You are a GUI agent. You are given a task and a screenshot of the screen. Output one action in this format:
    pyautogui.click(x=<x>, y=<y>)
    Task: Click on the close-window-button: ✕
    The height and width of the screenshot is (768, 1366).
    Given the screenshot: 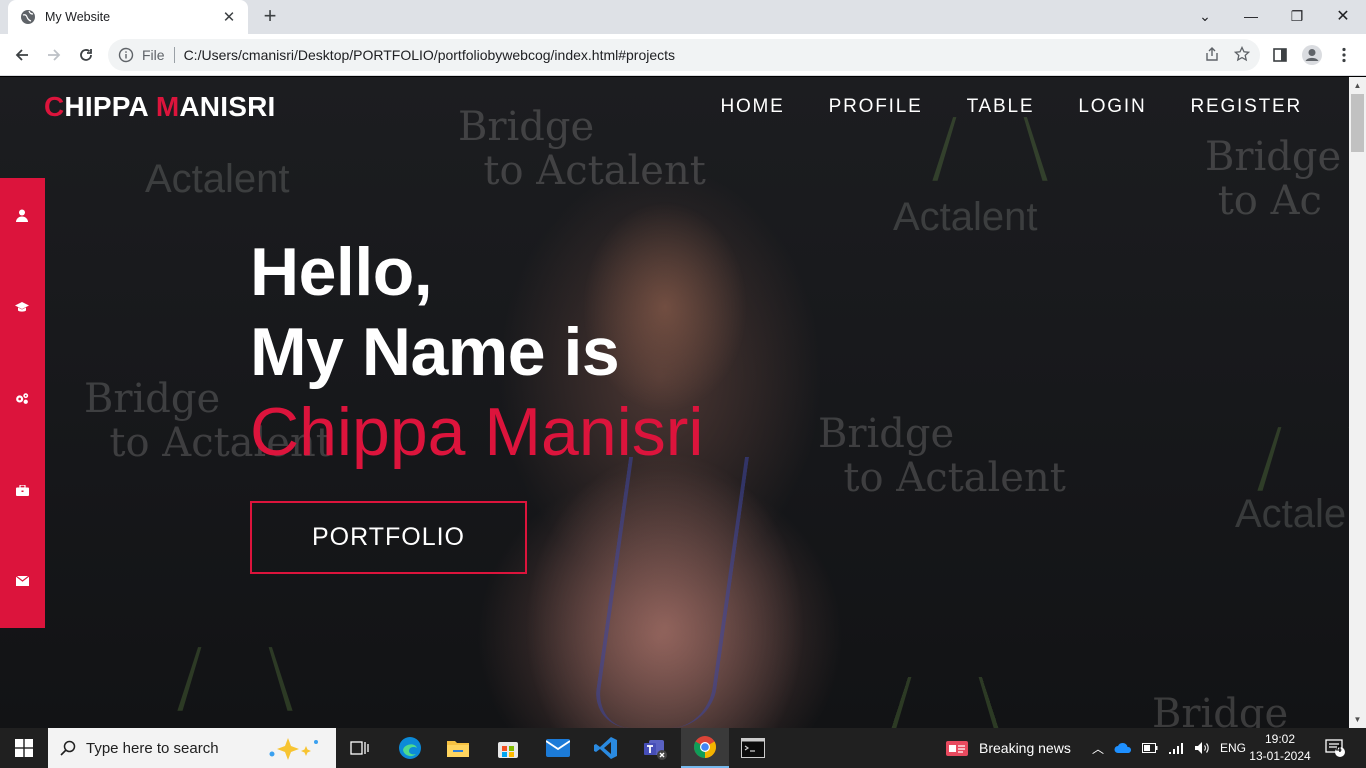 What is the action you would take?
    pyautogui.click(x=1343, y=16)
    